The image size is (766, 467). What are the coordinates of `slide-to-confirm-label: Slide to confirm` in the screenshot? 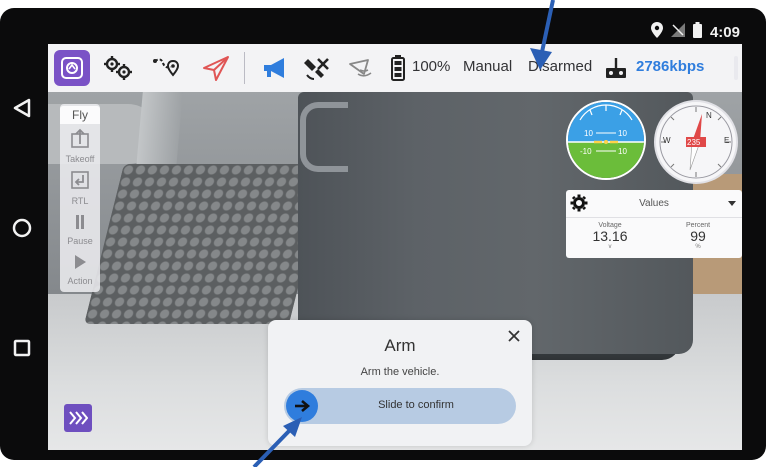 It's located at (416, 405).